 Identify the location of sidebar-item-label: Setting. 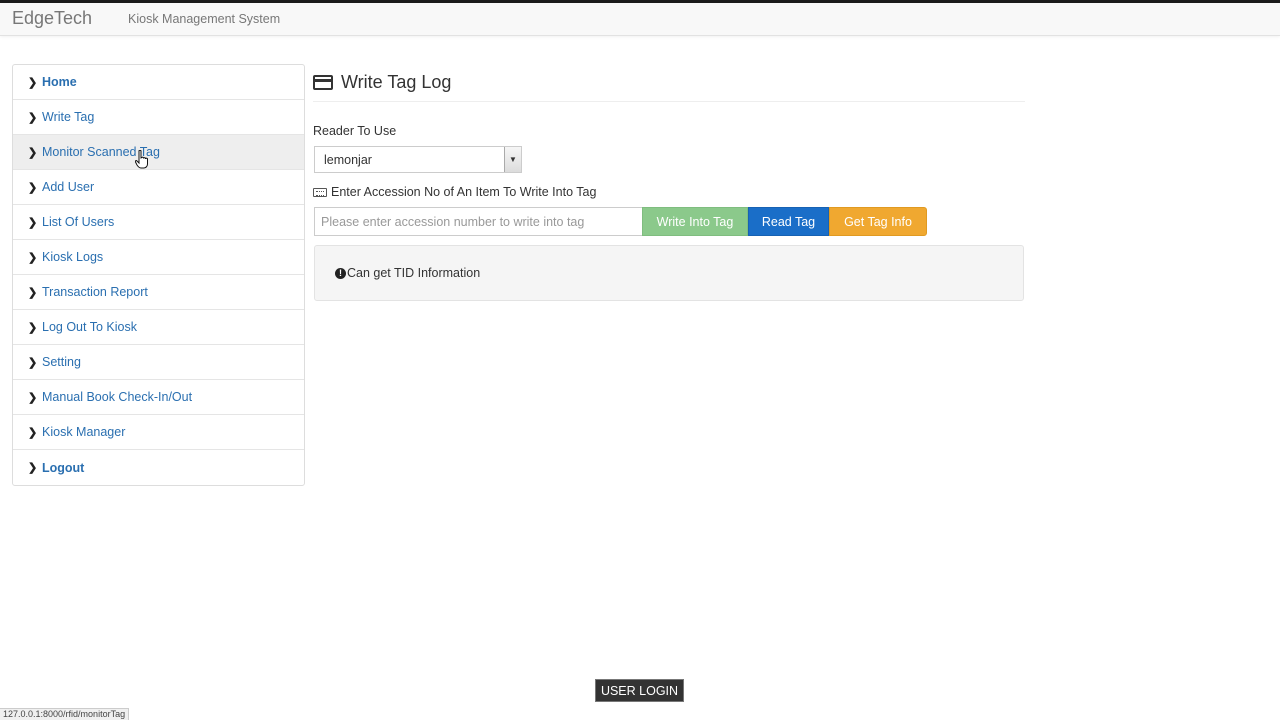
(61, 362).